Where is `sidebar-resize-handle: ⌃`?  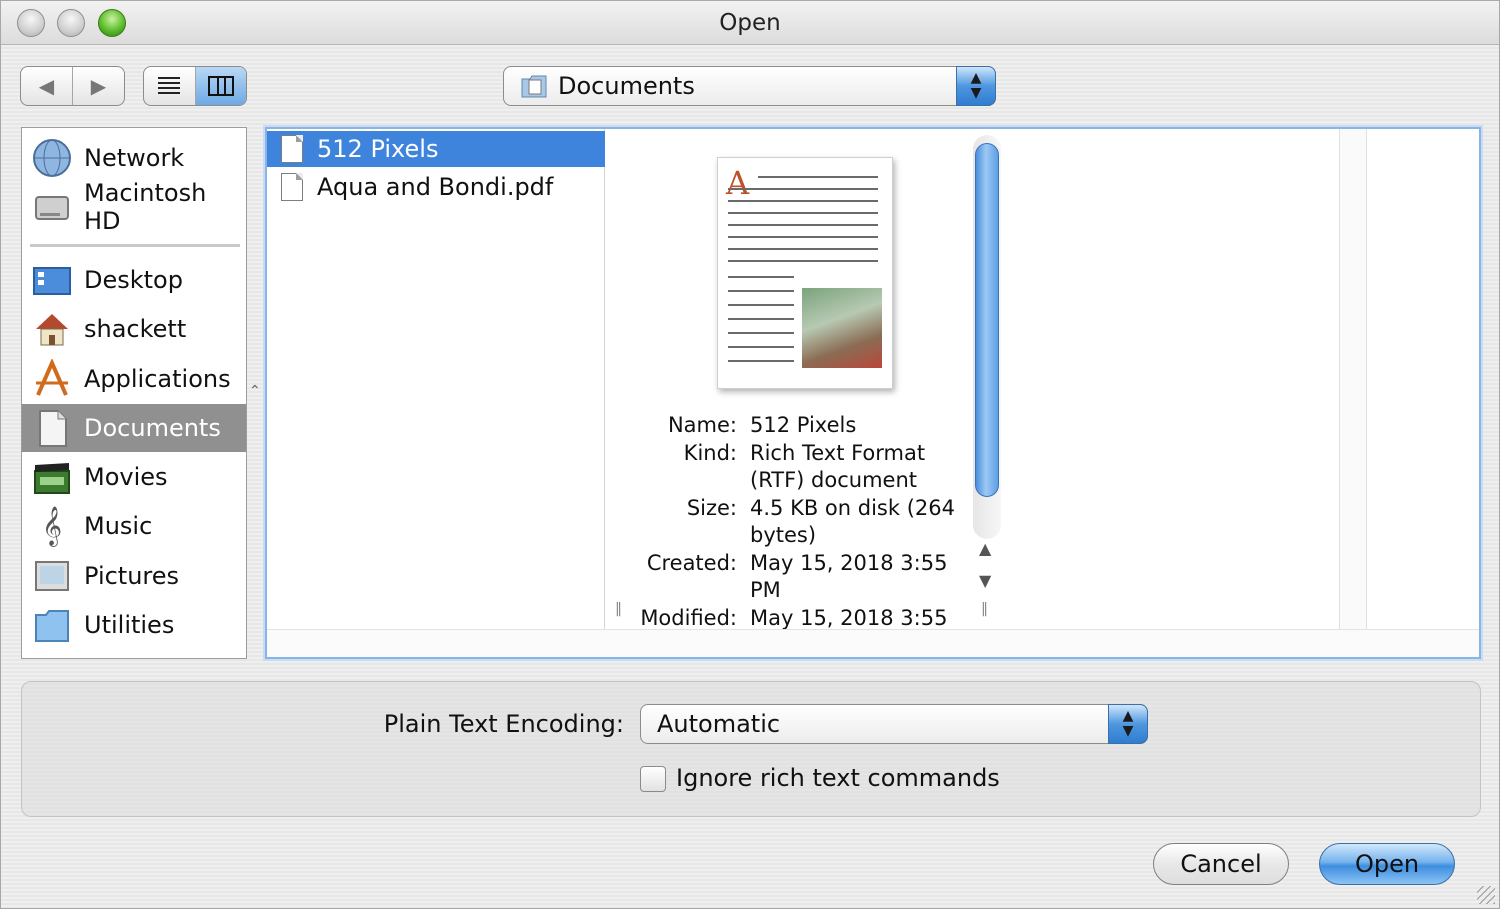 sidebar-resize-handle: ⌃ is located at coordinates (255, 391).